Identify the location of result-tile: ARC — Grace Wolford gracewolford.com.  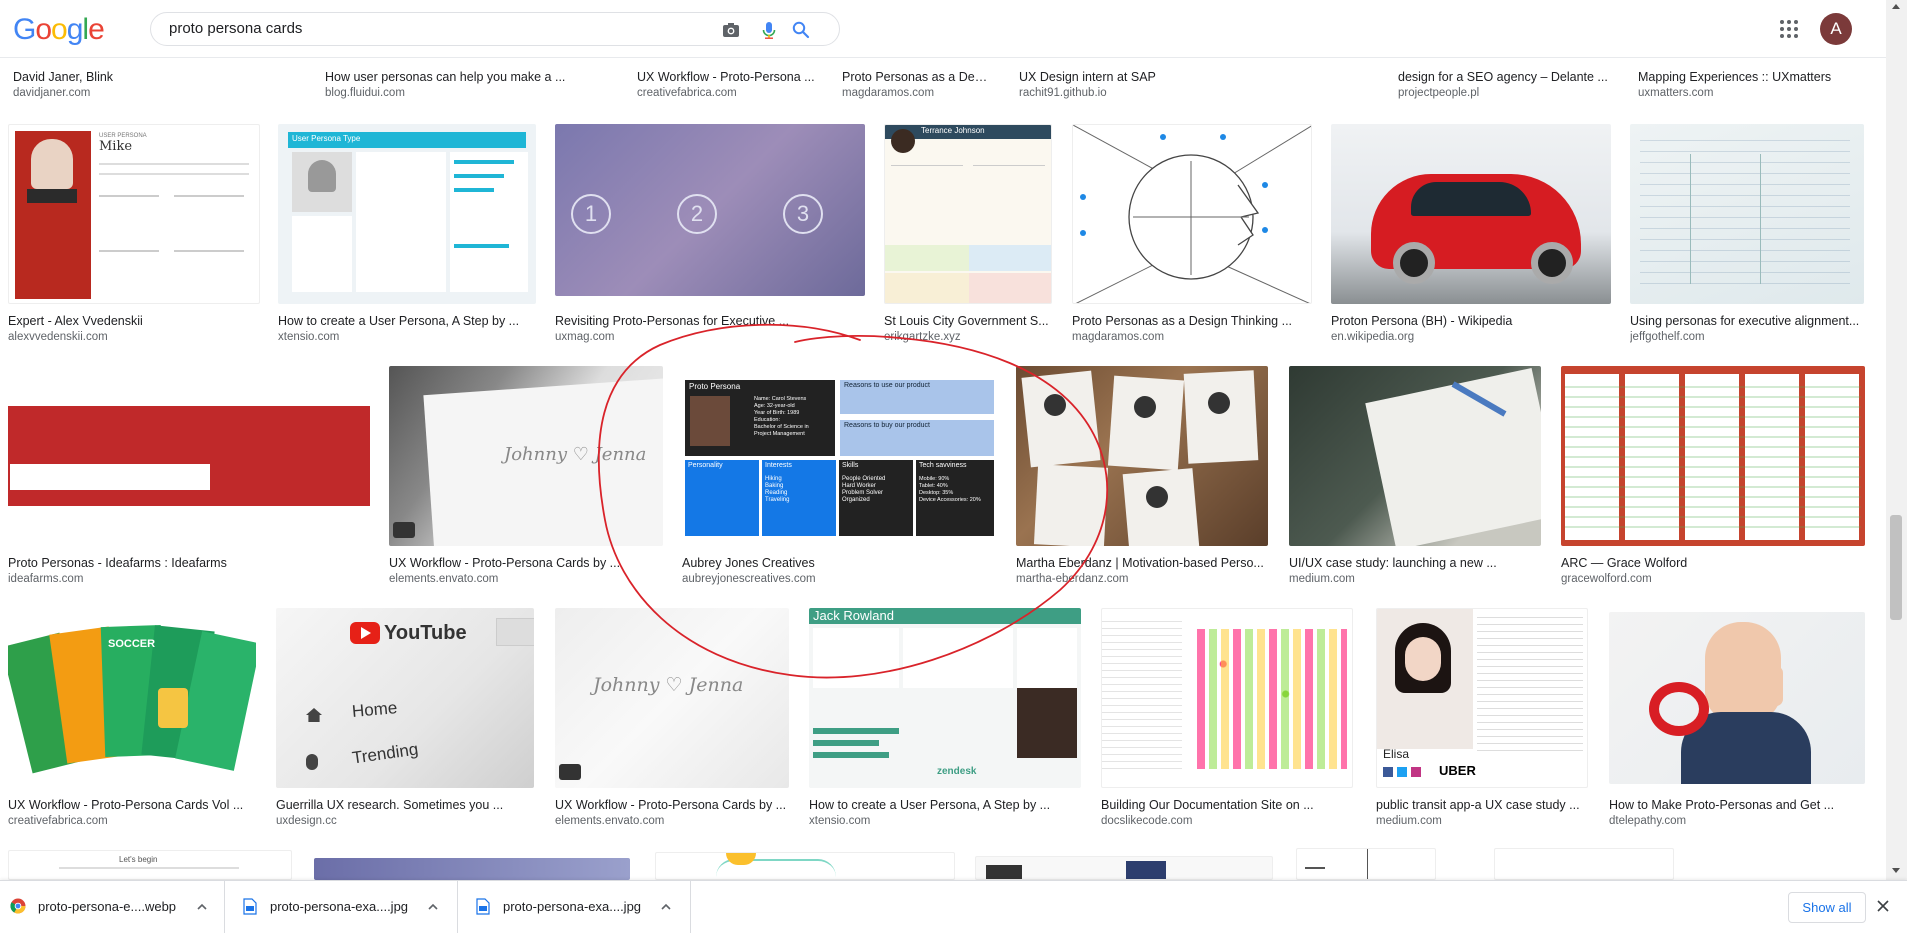
(1713, 476).